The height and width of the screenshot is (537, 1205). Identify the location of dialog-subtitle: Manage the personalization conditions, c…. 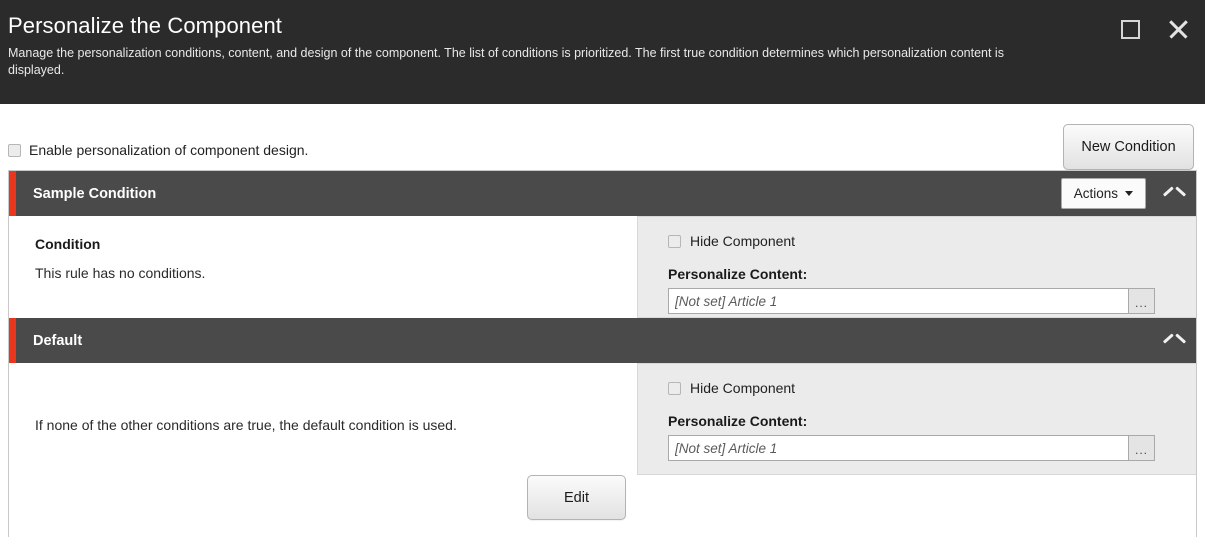
(506, 61).